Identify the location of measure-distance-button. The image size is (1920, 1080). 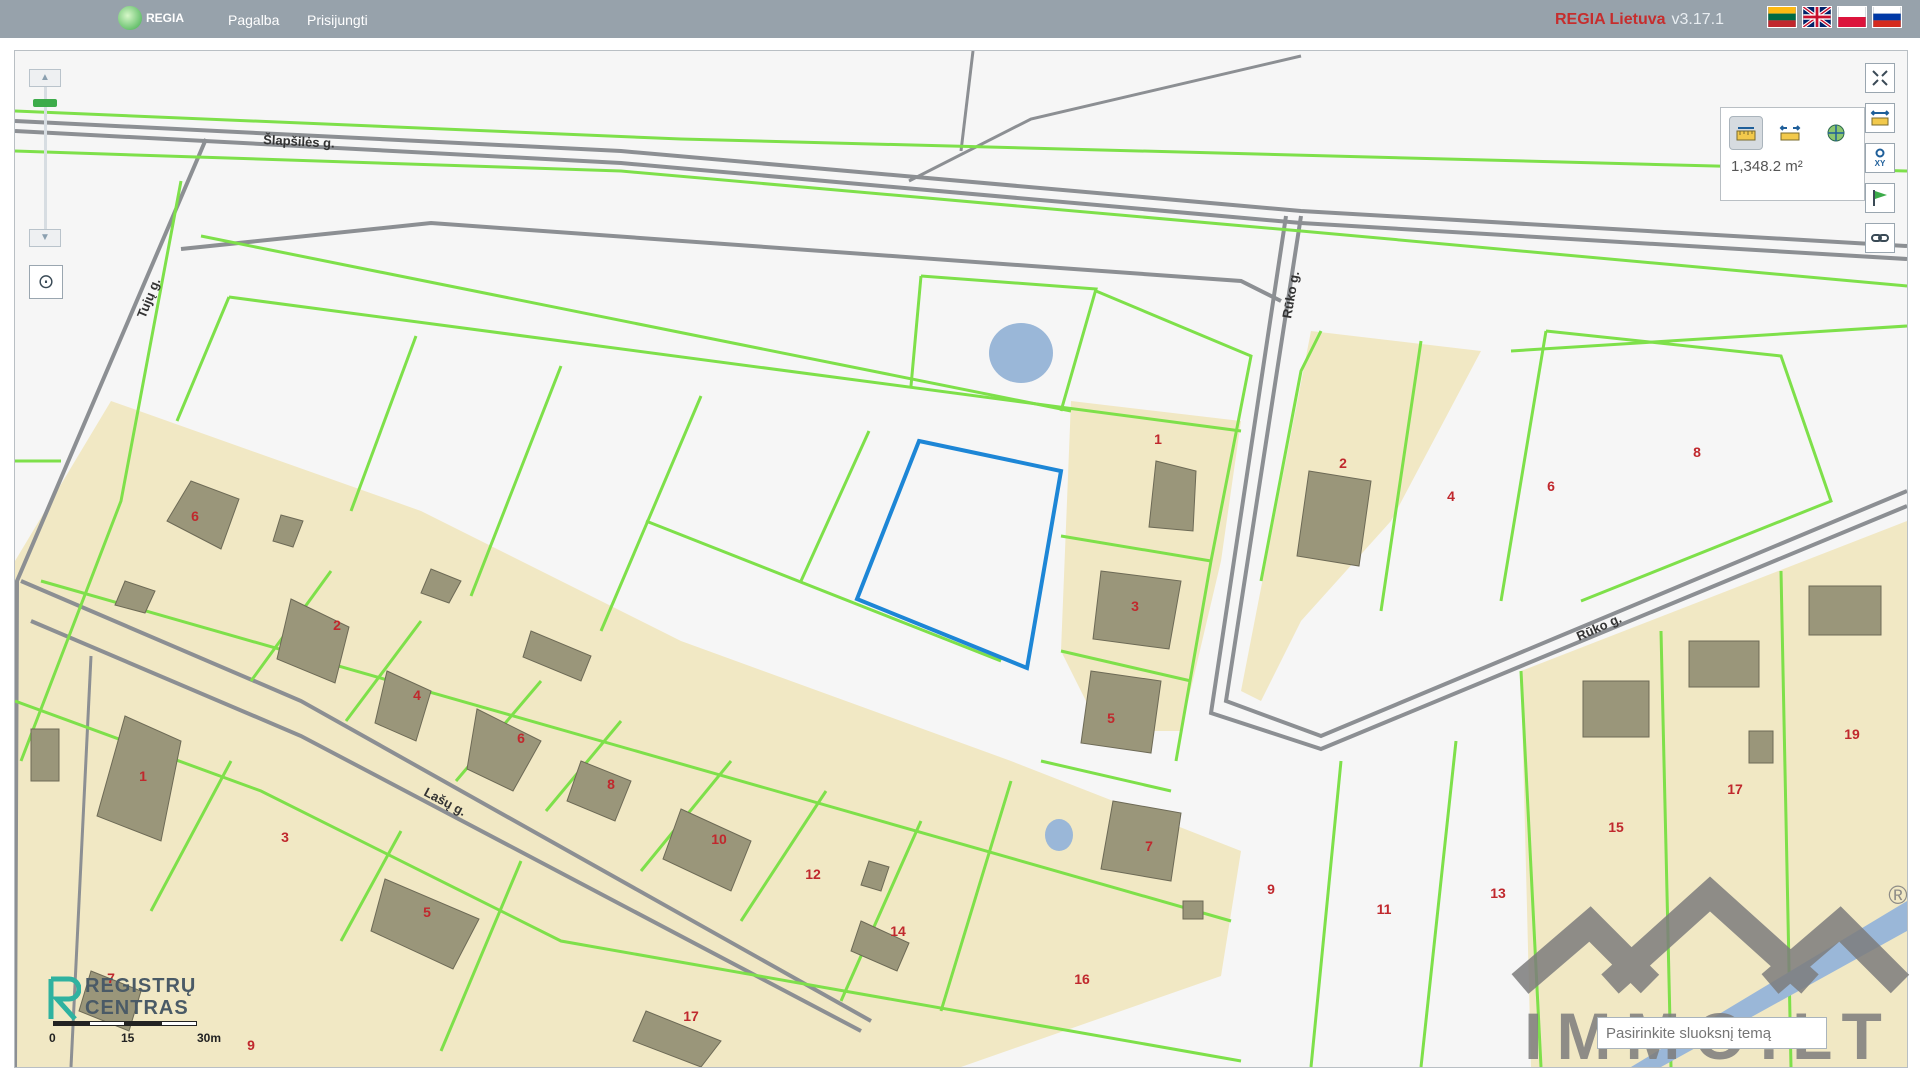
(1790, 133).